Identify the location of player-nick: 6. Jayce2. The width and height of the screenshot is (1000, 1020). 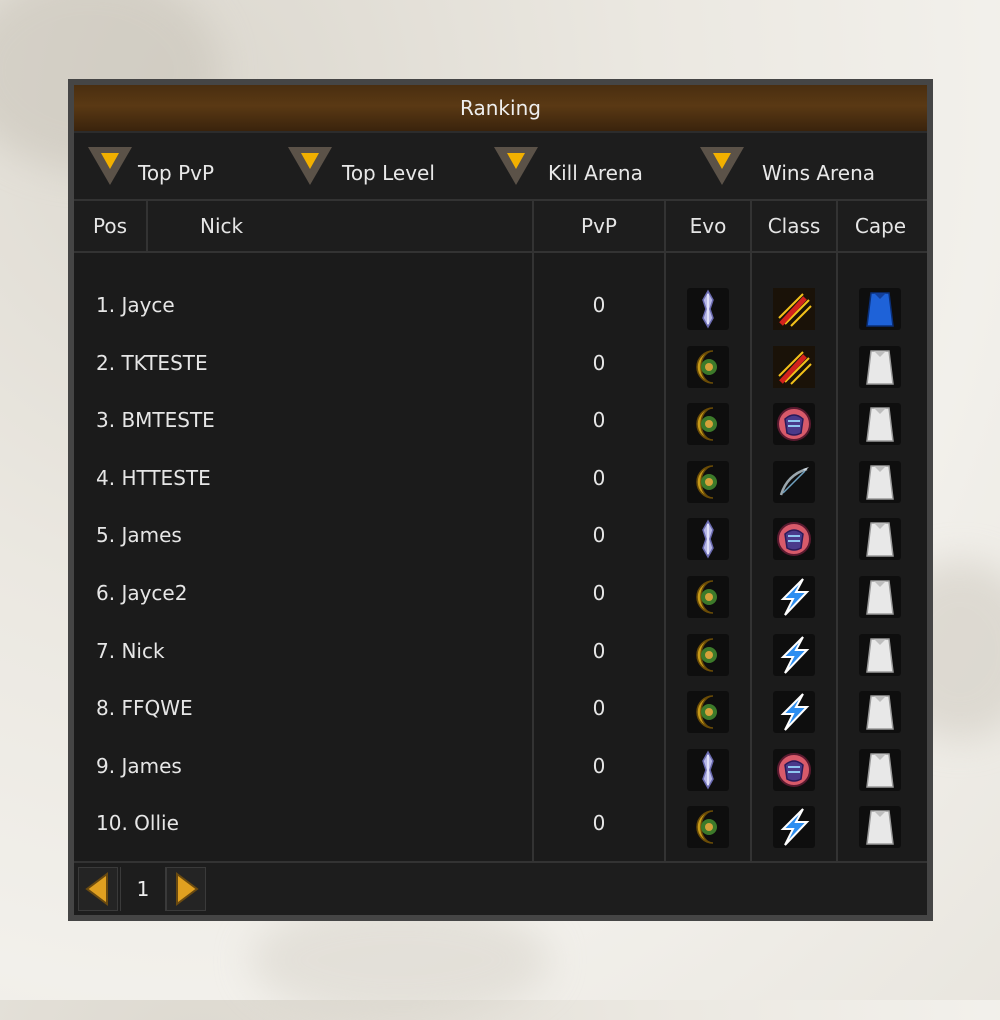
(142, 593).